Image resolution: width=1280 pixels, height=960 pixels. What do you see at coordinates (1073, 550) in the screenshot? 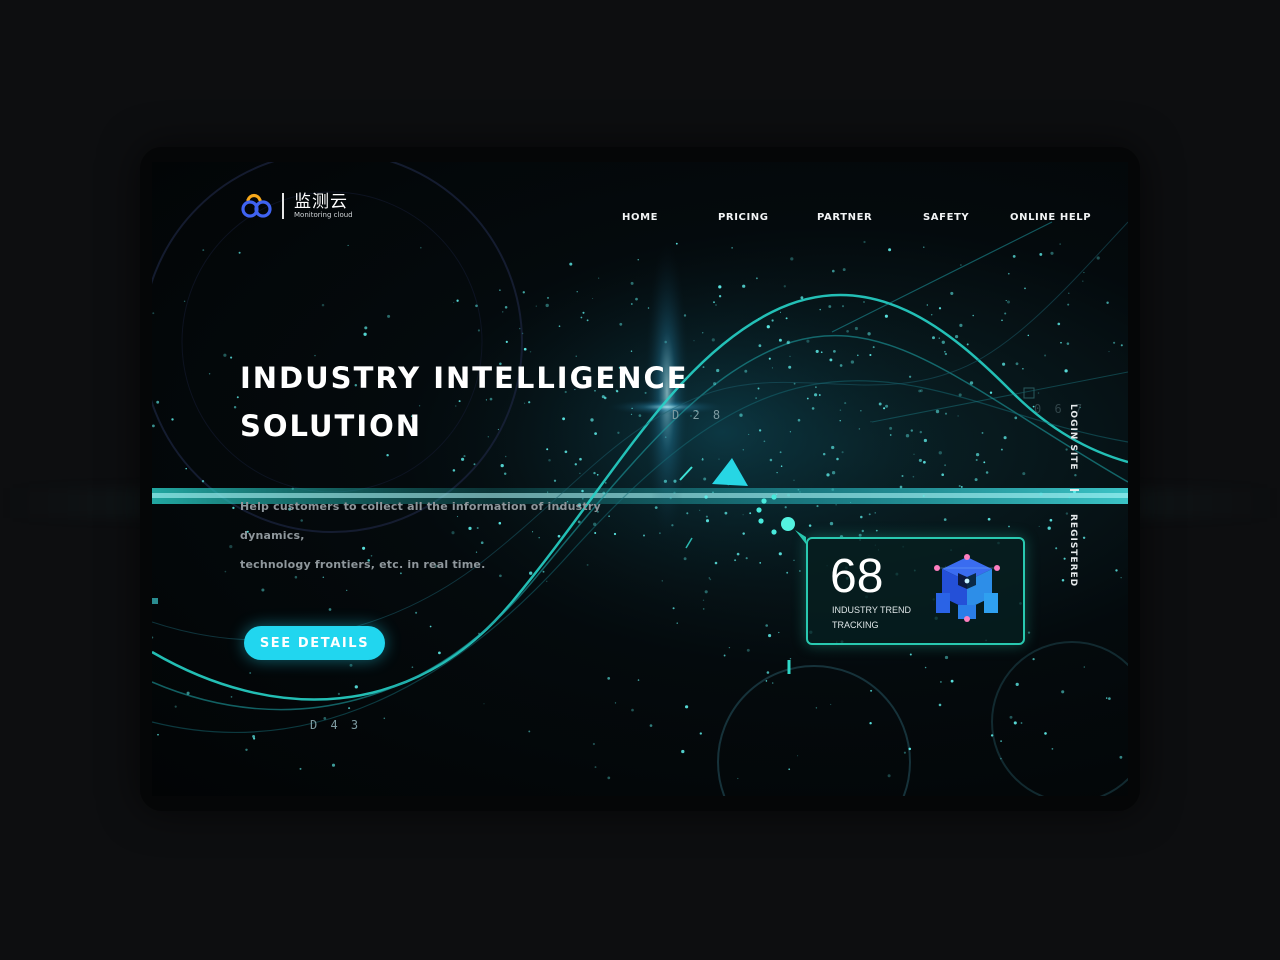
I see `registered-link: REGISTERED` at bounding box center [1073, 550].